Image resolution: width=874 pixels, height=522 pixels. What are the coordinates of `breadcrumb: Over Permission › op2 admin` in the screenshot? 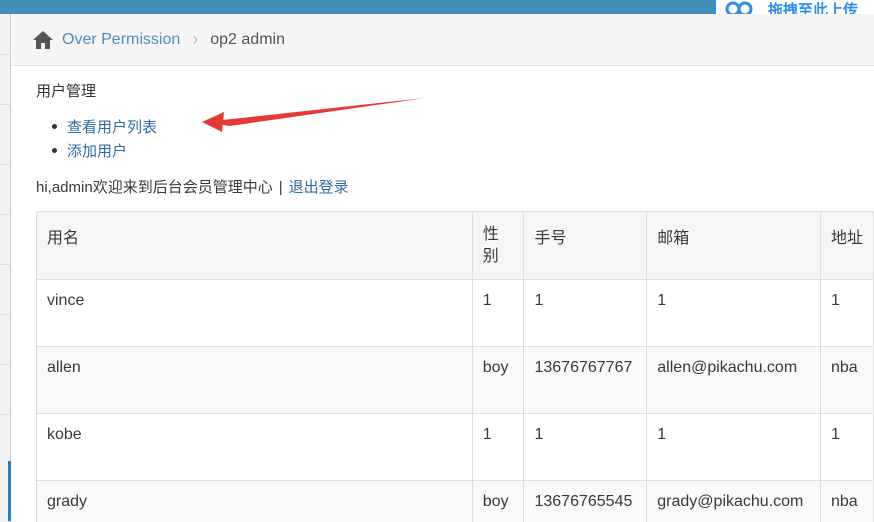 It's located at (443, 40).